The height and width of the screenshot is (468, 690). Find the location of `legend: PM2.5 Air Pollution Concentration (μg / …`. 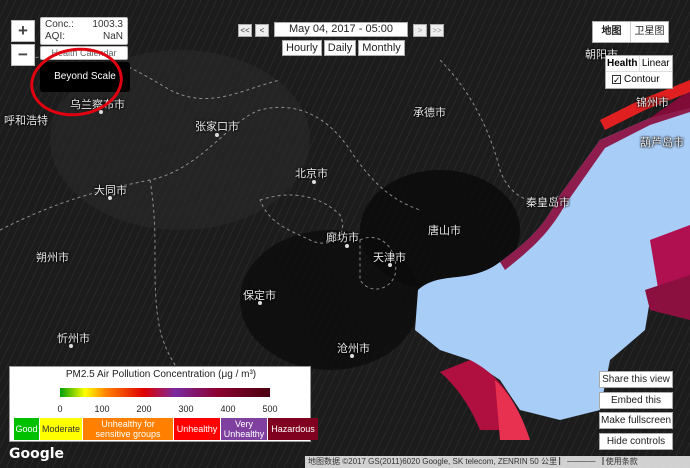

legend: PM2.5 Air Pollution Concentration (μg / … is located at coordinates (163, 404).